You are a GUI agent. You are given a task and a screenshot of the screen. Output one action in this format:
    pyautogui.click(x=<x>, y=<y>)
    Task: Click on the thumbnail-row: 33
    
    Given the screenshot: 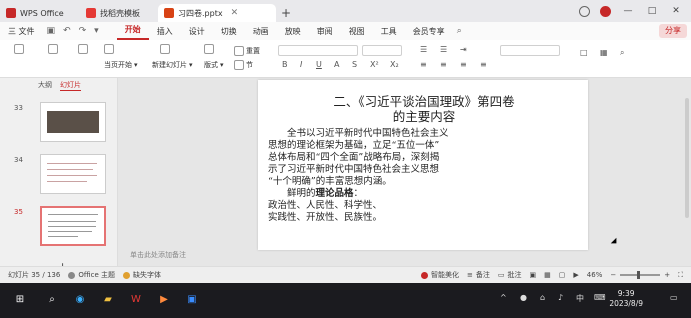 What is the action you would take?
    pyautogui.click(x=59, y=125)
    